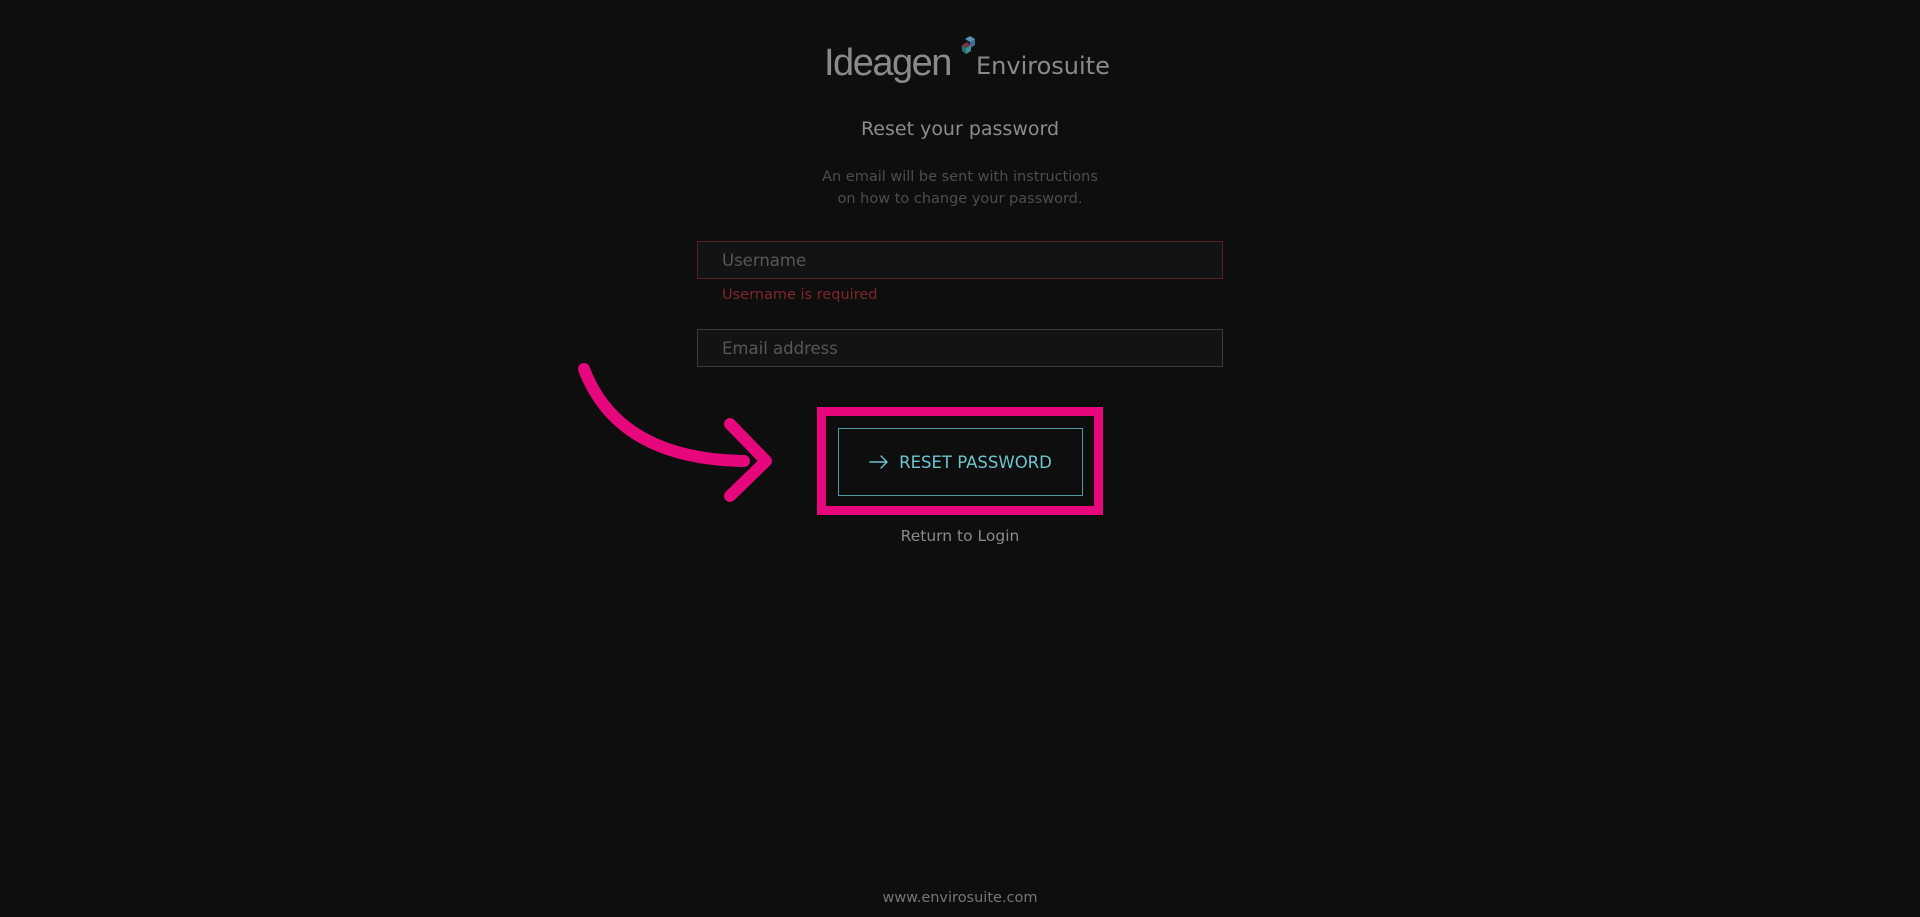  What do you see at coordinates (800, 295) in the screenshot?
I see `username-error-message: Username is required` at bounding box center [800, 295].